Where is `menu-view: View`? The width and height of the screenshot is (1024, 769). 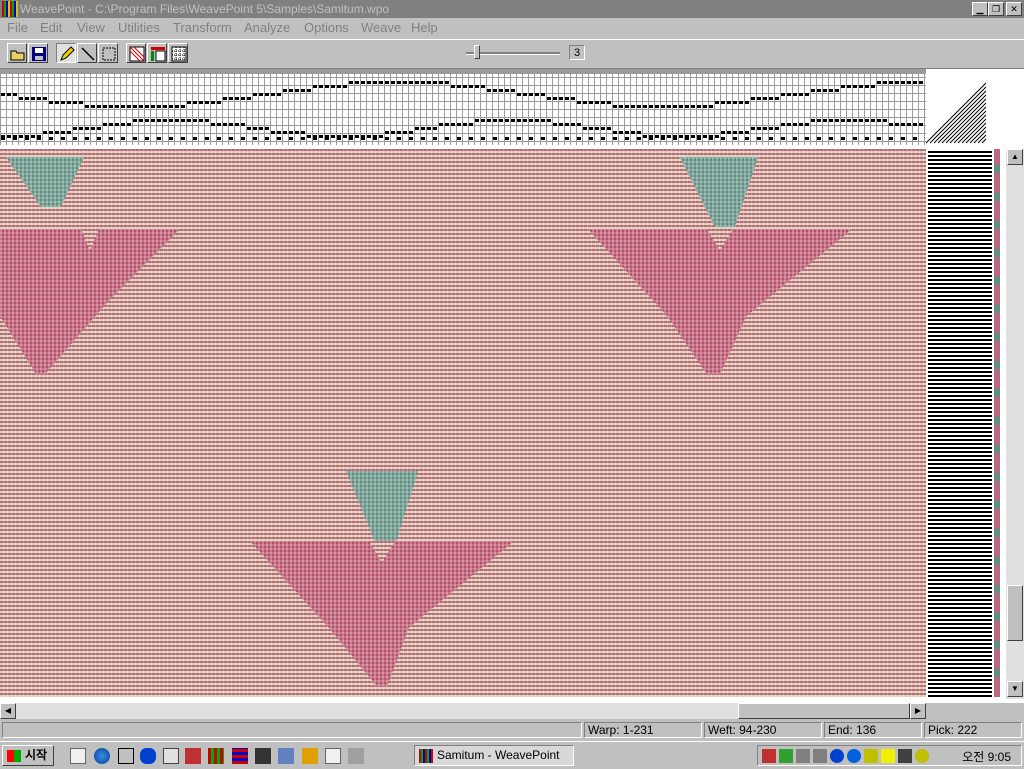 menu-view: View is located at coordinates (91, 27).